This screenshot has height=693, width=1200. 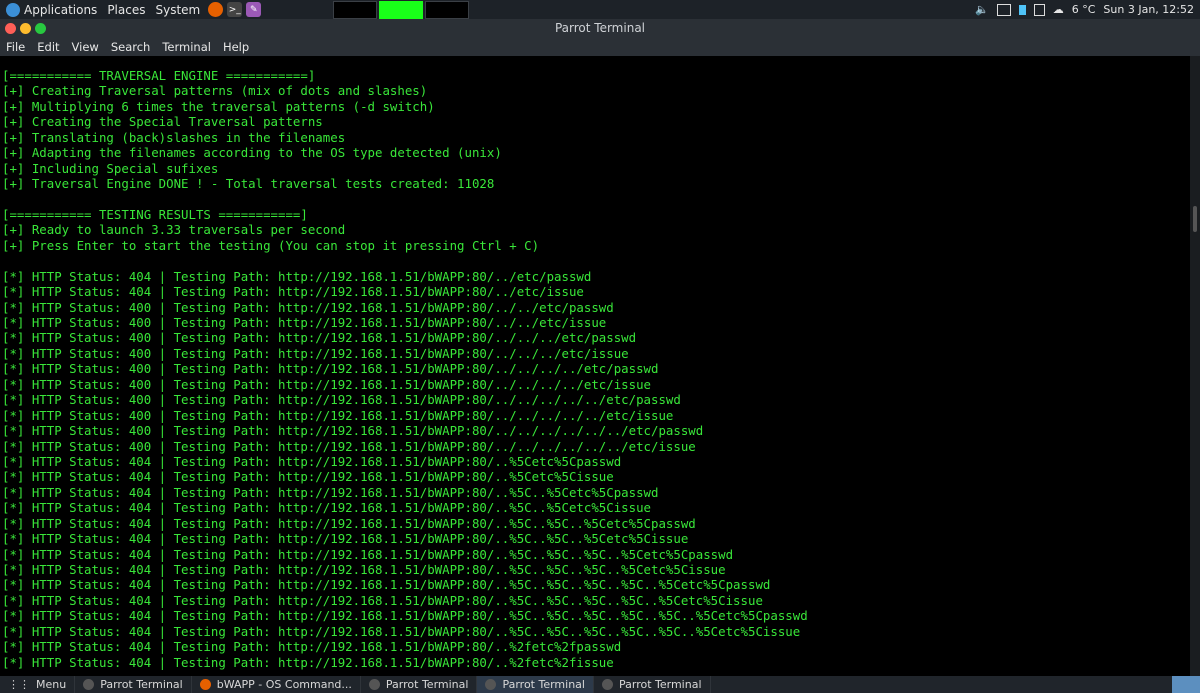 I want to click on menu-file: File, so click(x=15, y=47).